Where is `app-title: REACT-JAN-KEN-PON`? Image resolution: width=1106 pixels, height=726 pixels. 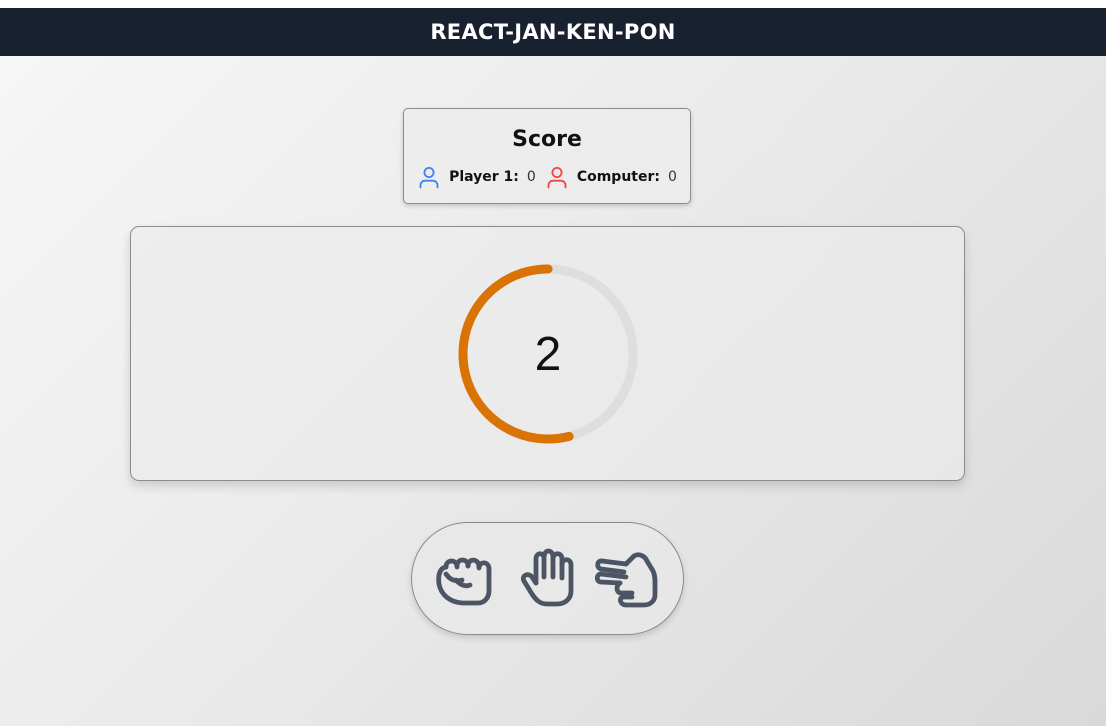
app-title: REACT-JAN-KEN-PON is located at coordinates (553, 32).